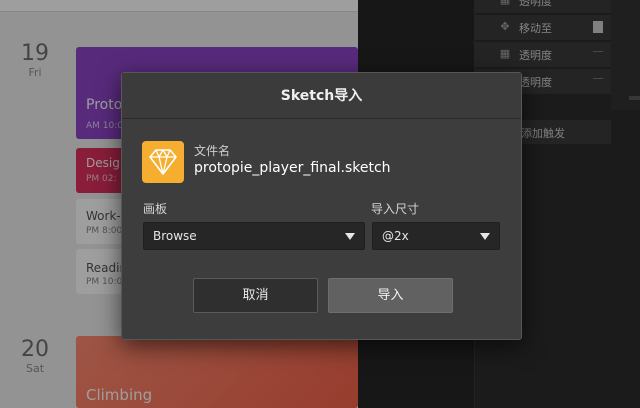 The height and width of the screenshot is (408, 640). Describe the element at coordinates (436, 236) in the screenshot. I see `import-size-select: @2x` at that location.